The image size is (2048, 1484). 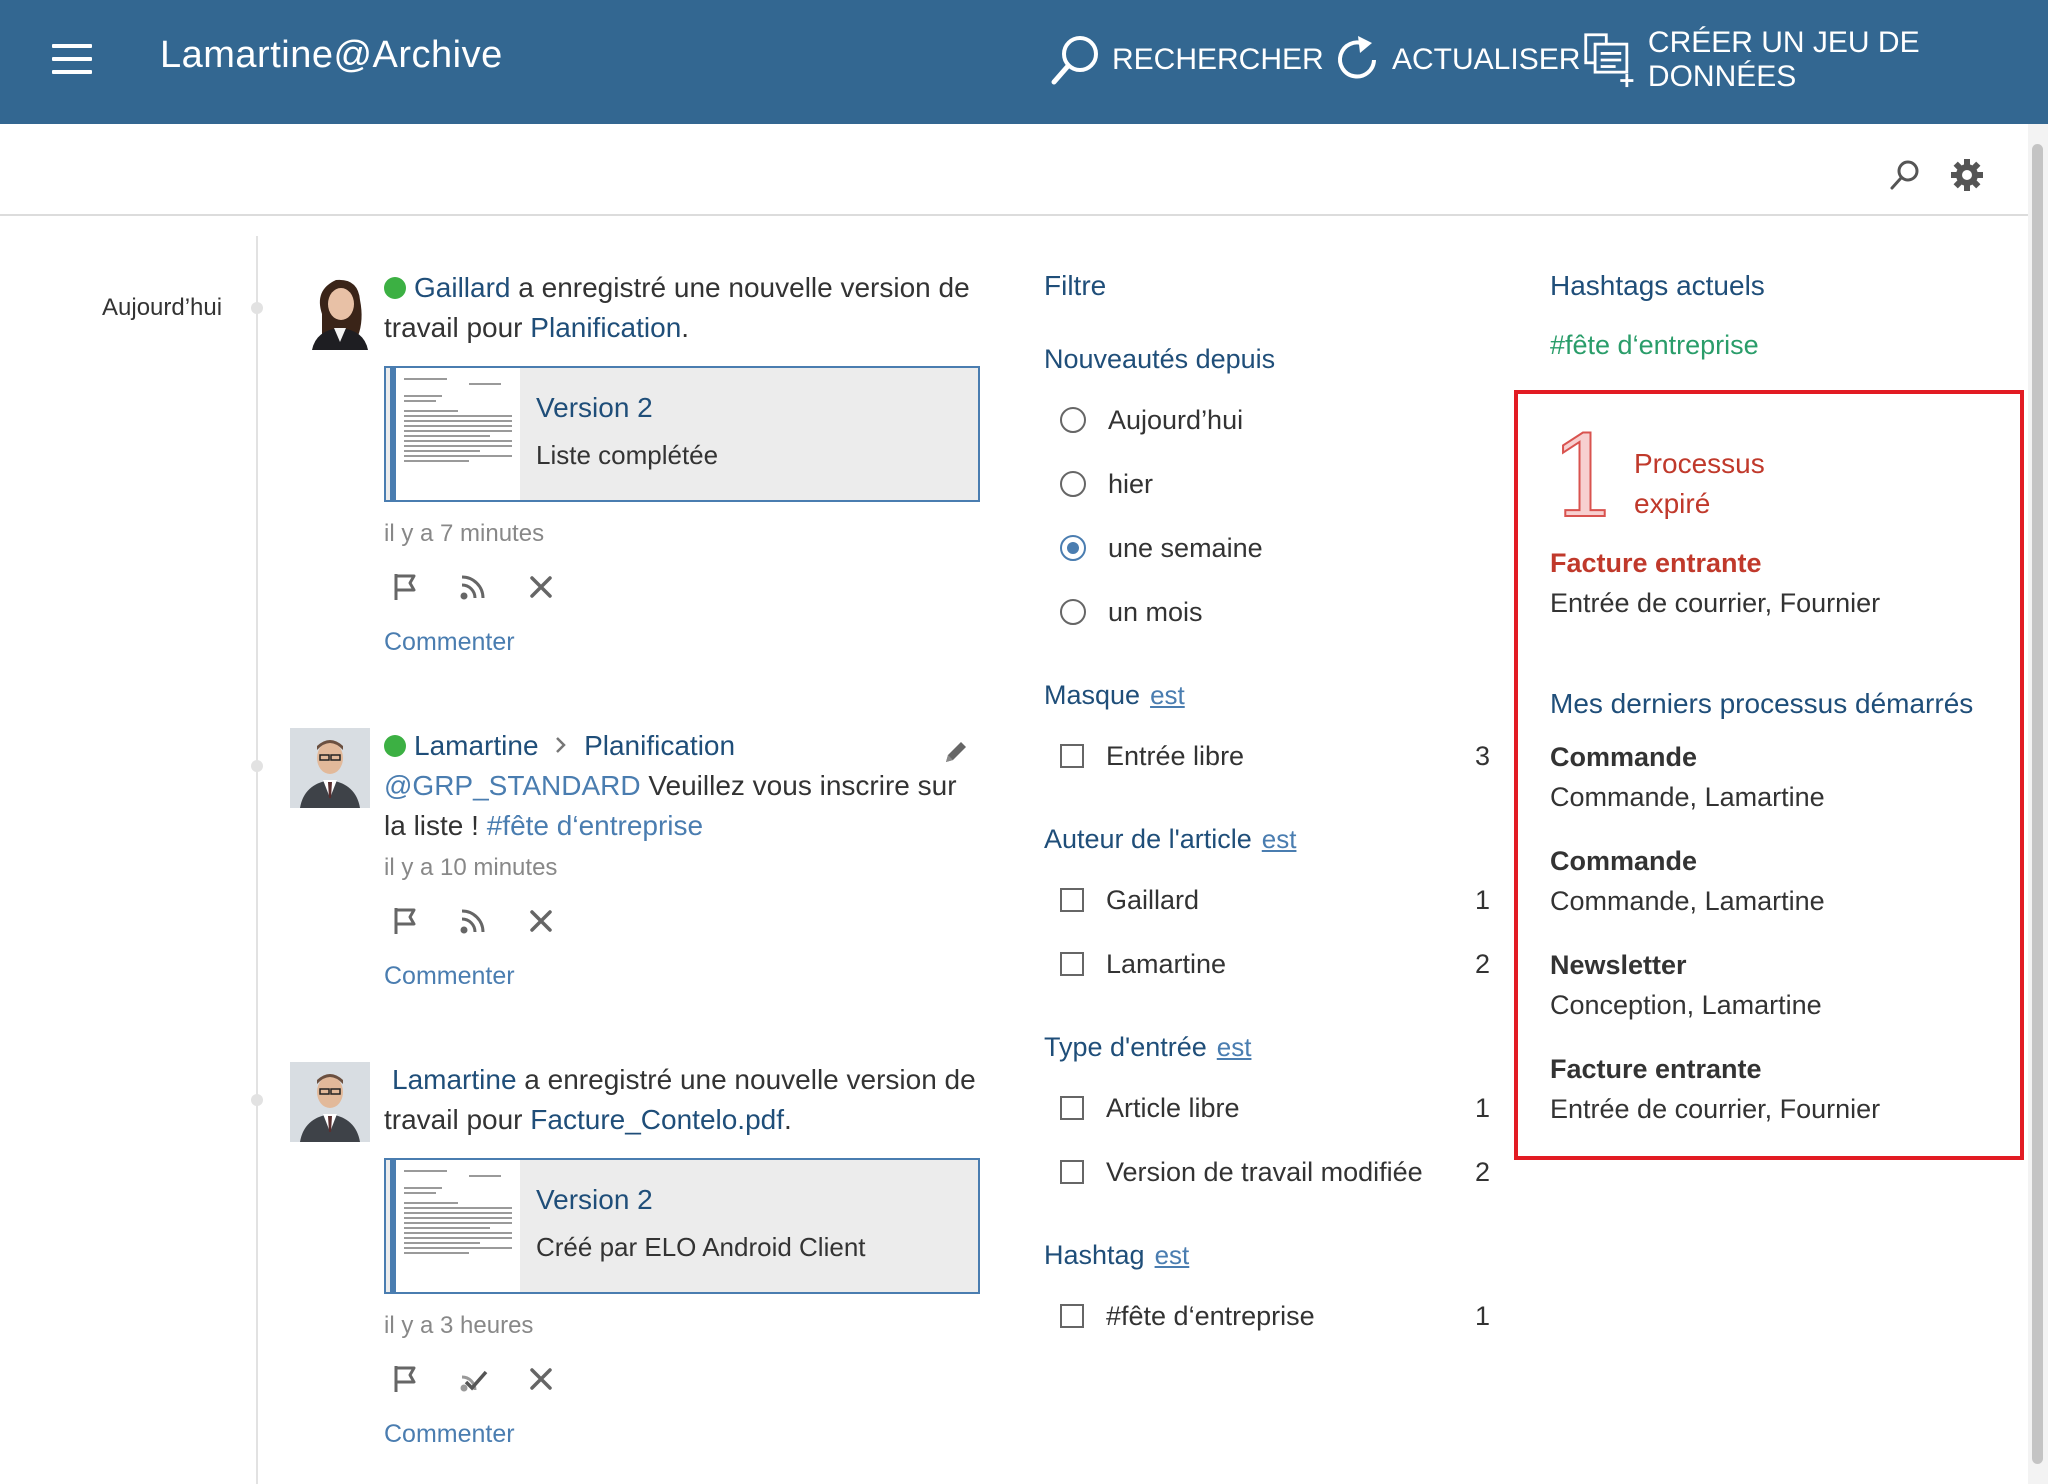 What do you see at coordinates (657, 1119) in the screenshot?
I see `target-link: Facture_Contelo.pdf` at bounding box center [657, 1119].